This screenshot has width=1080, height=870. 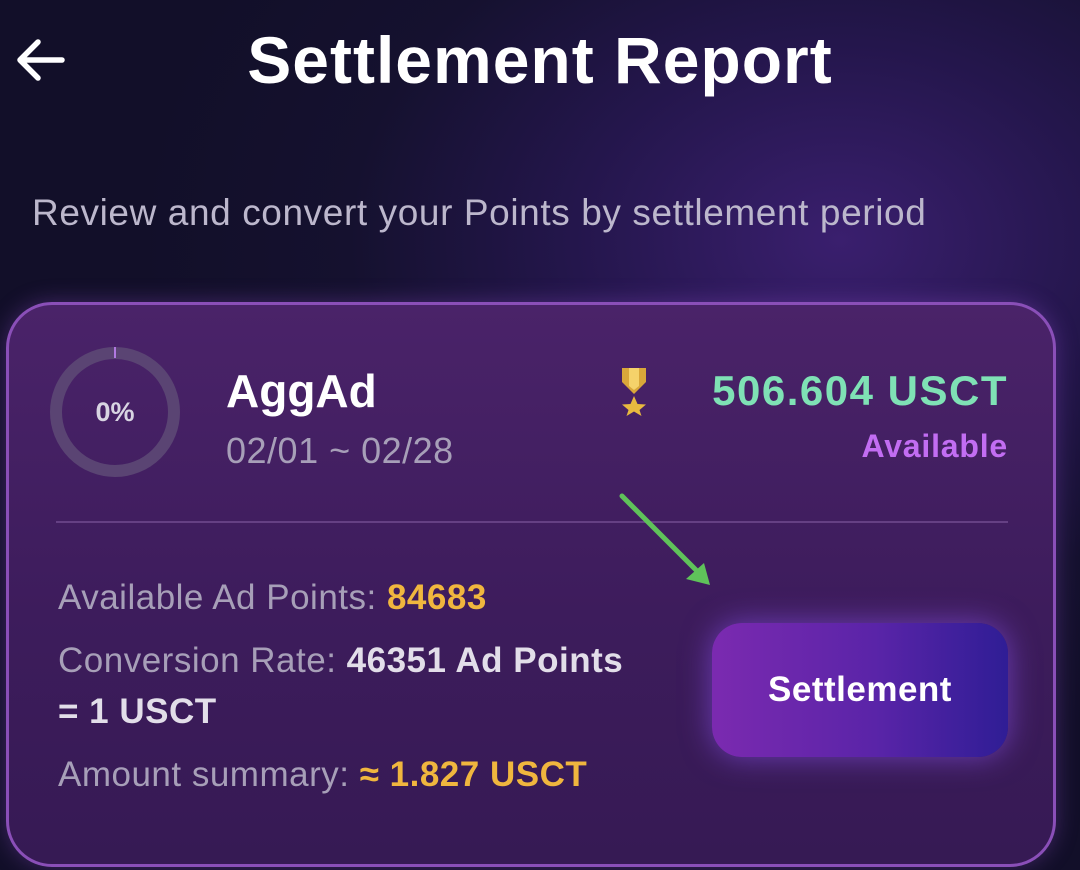 What do you see at coordinates (473, 774) in the screenshot?
I see `amount-summary-value: ≈ 1.827 USCT` at bounding box center [473, 774].